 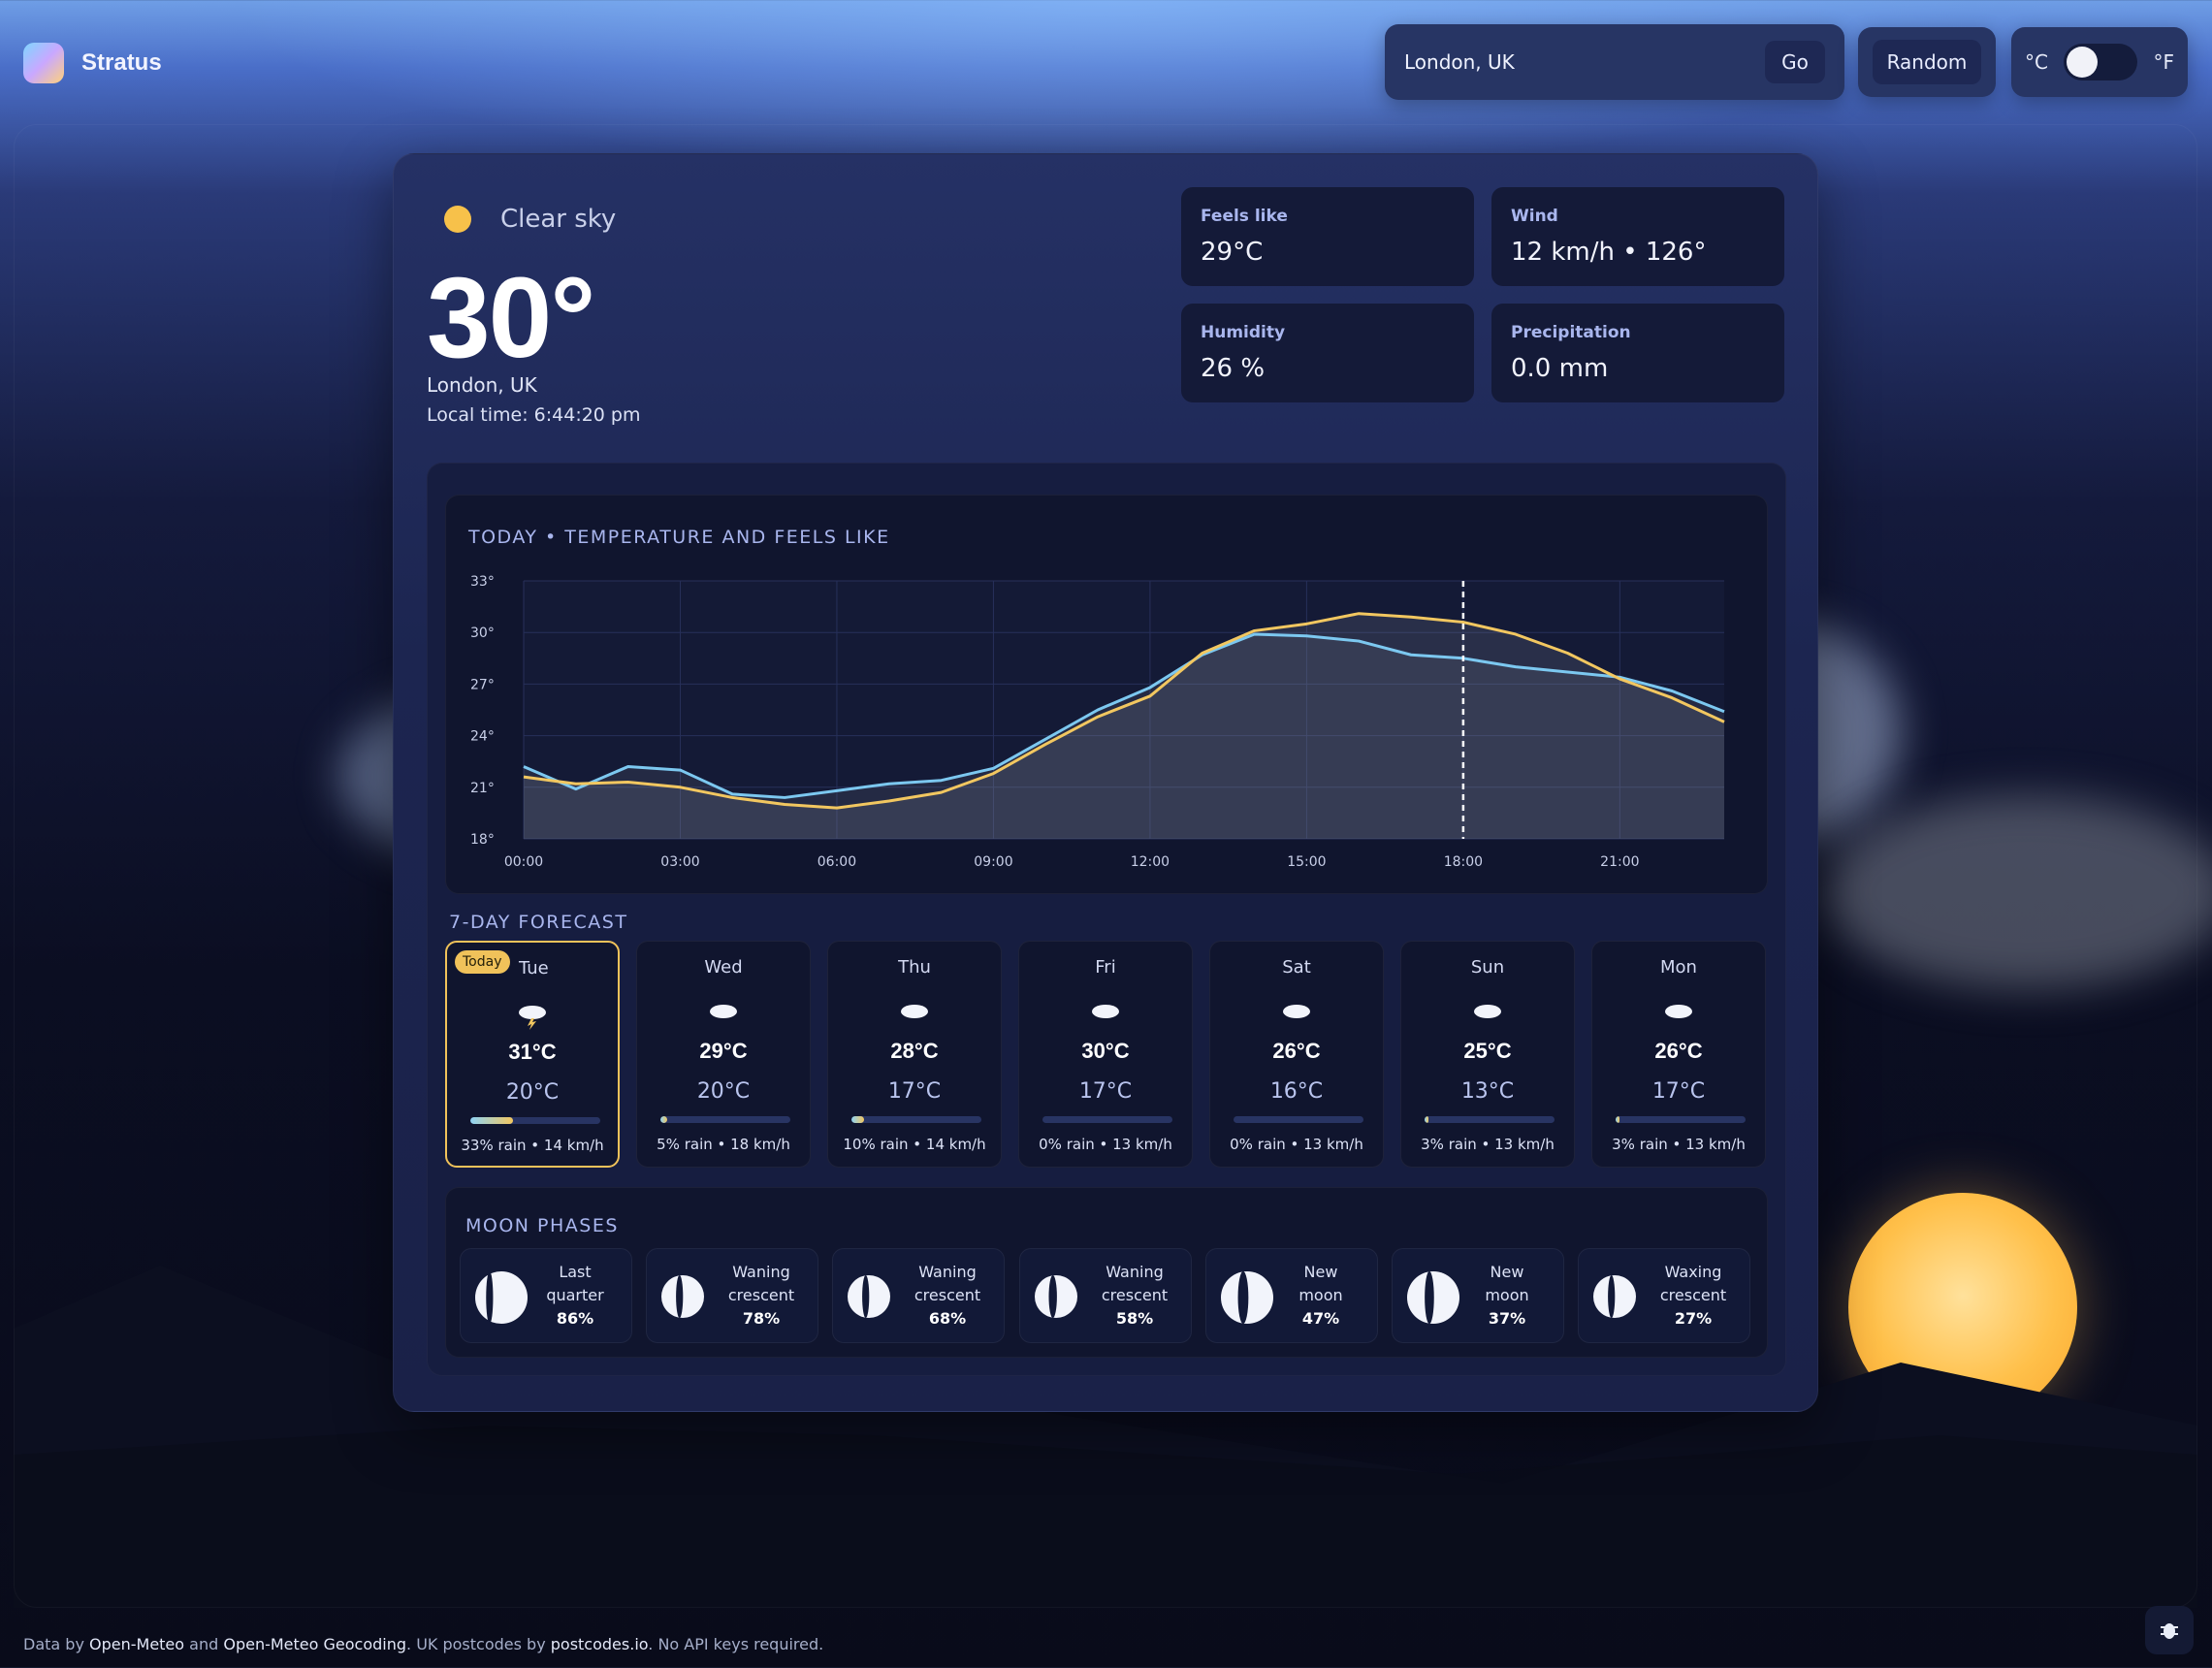 I want to click on day-high-temp: 26°C, so click(x=1296, y=1051).